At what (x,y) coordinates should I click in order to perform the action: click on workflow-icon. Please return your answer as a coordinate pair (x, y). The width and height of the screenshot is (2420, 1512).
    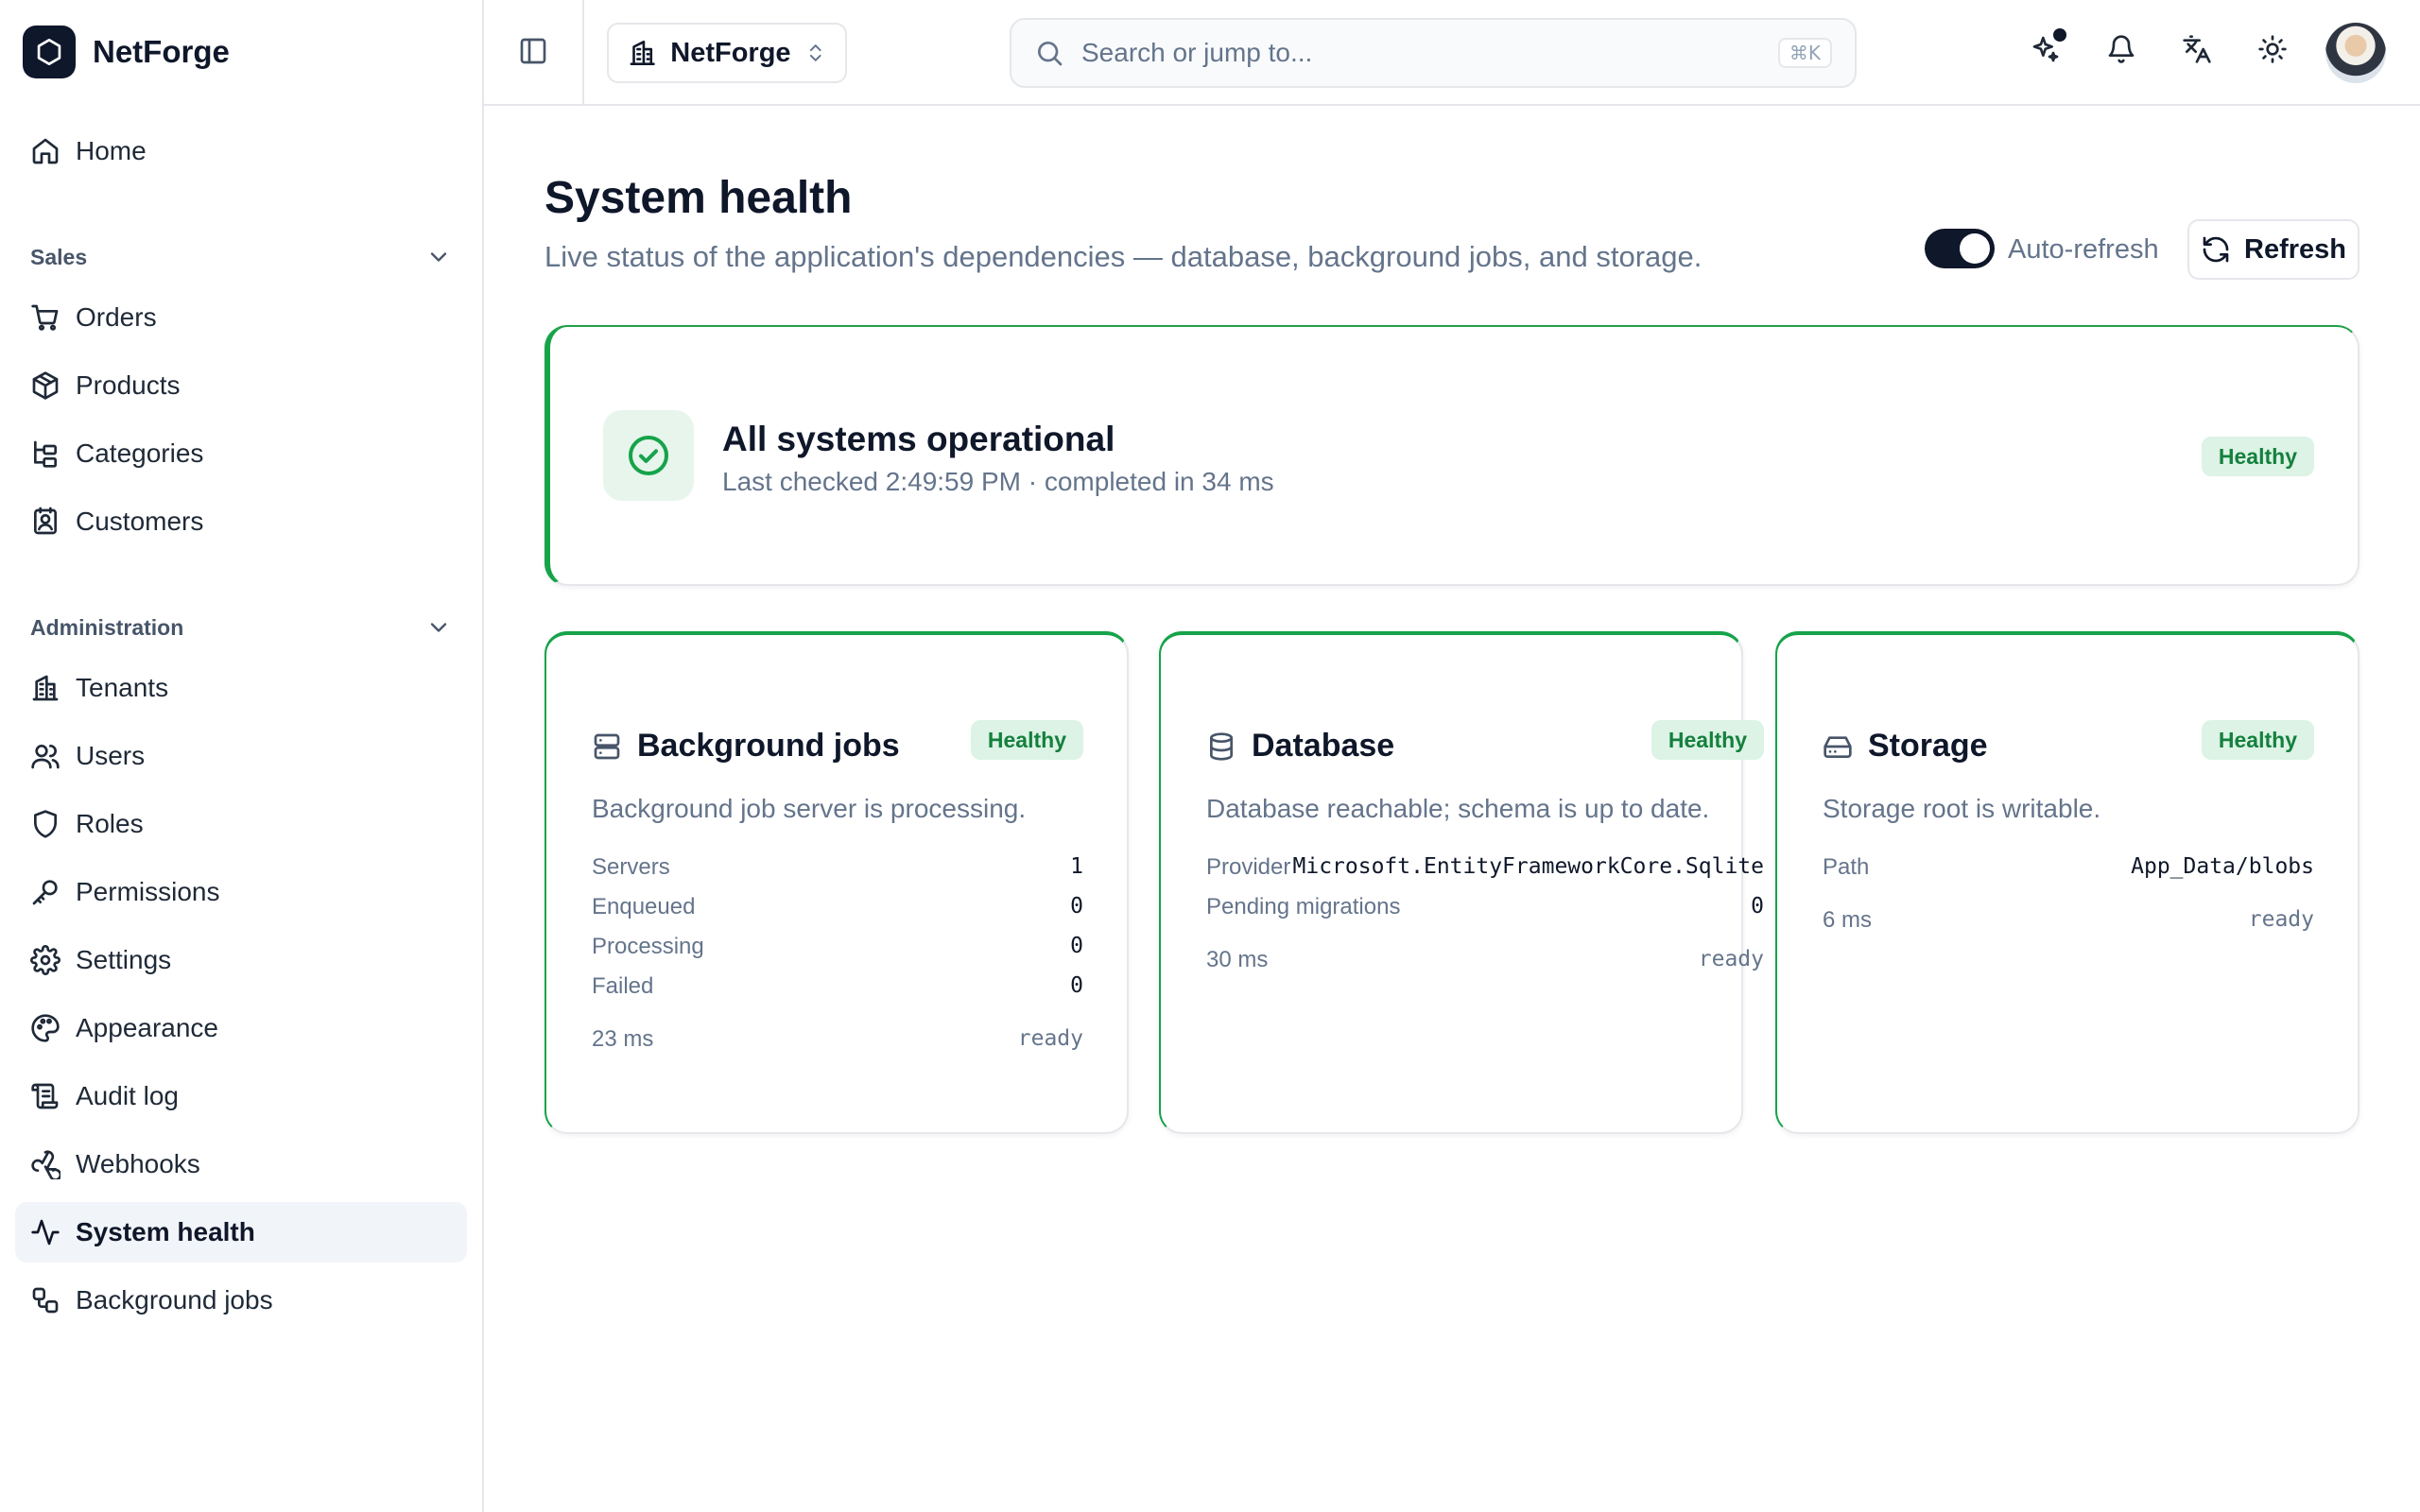
    Looking at the image, I should click on (45, 1300).